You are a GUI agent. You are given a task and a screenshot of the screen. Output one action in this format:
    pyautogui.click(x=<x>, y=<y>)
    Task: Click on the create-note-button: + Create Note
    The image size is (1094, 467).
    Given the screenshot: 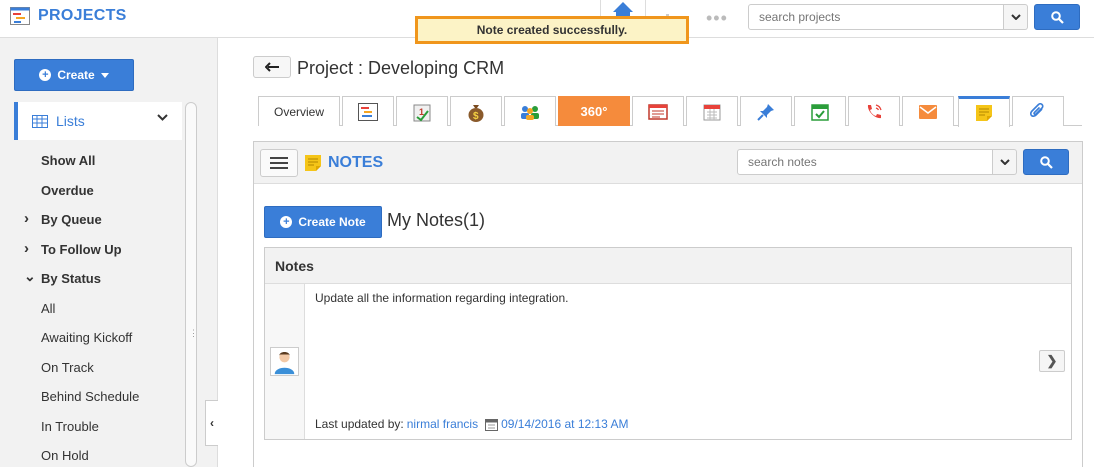 What is the action you would take?
    pyautogui.click(x=323, y=222)
    